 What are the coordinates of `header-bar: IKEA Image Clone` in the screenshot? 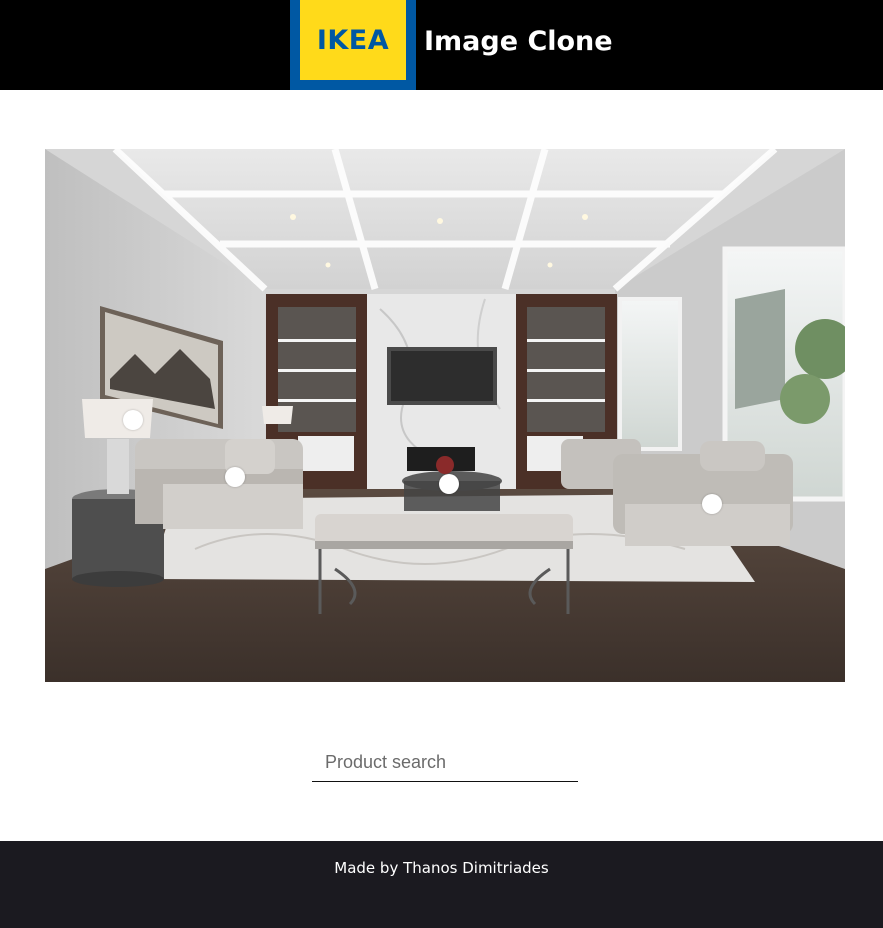 It's located at (441, 45).